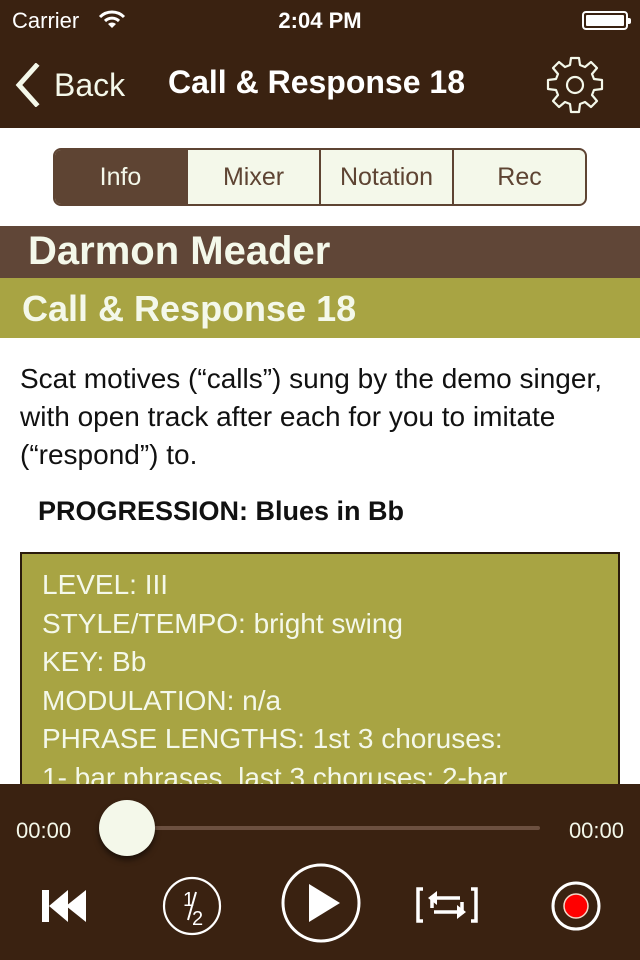 Image resolution: width=640 pixels, height=960 pixels. I want to click on elapsed-time: 00:00, so click(44, 830).